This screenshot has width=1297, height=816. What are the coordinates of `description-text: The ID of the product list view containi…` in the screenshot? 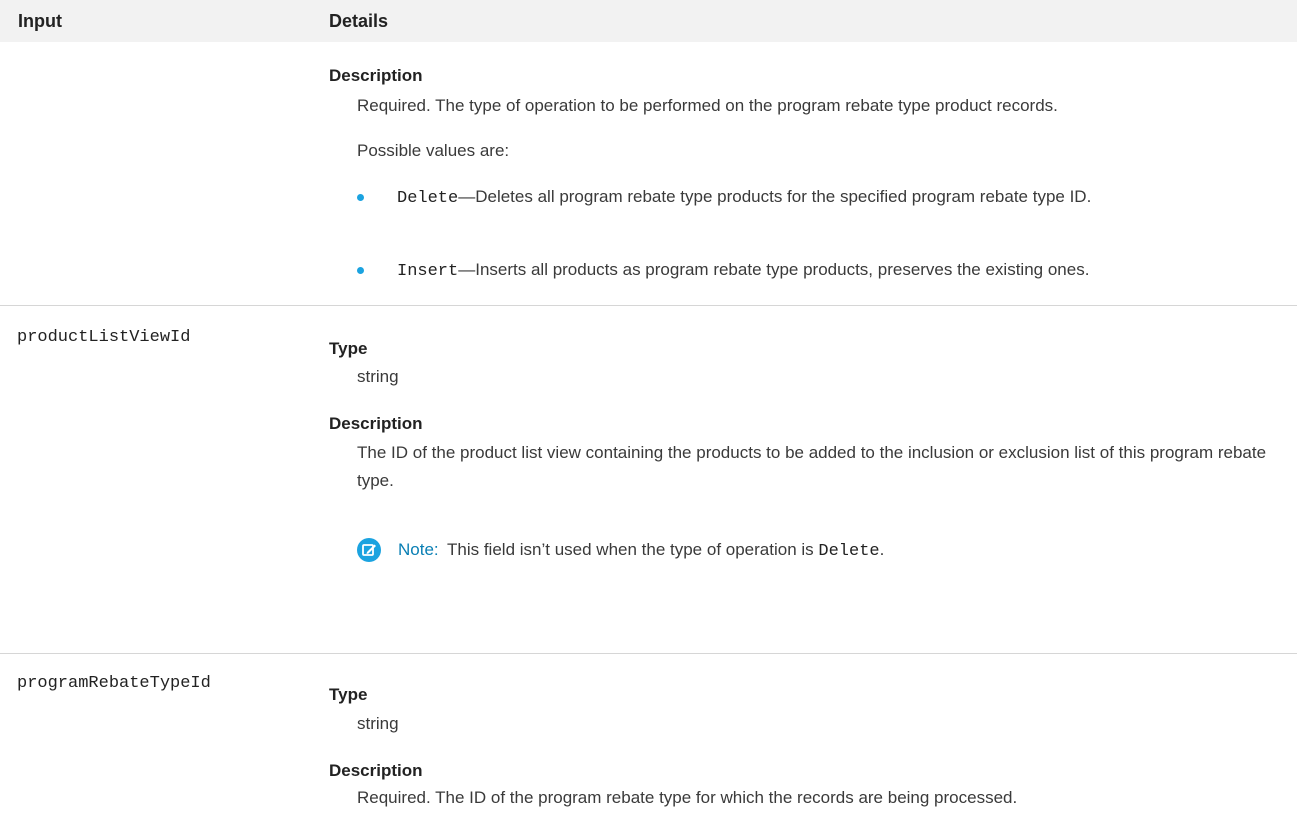 It's located at (812, 466).